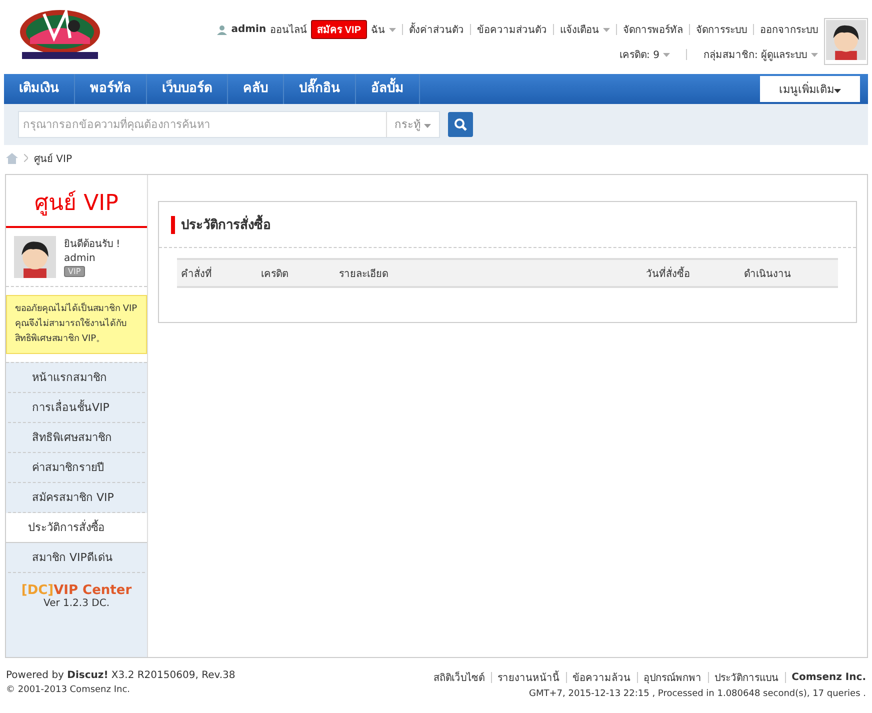  Describe the element at coordinates (173, 225) in the screenshot. I see `title-accent-bar` at that location.